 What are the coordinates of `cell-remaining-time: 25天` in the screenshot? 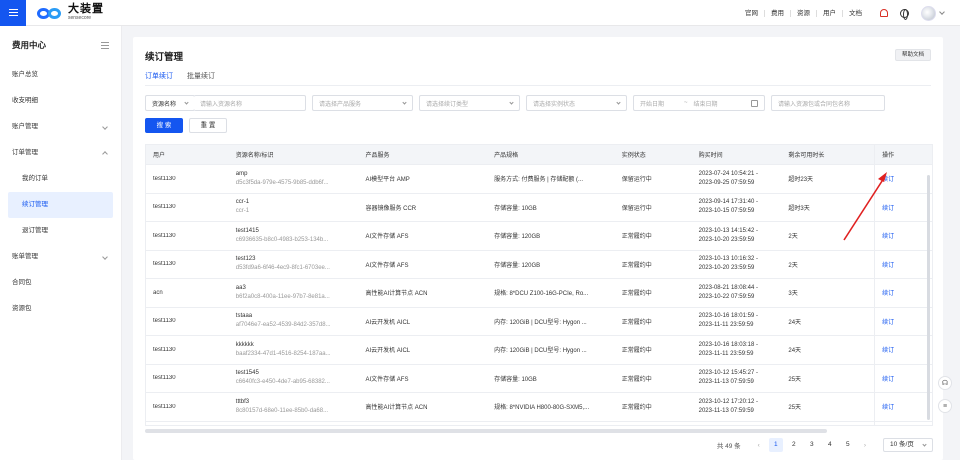 It's located at (795, 408).